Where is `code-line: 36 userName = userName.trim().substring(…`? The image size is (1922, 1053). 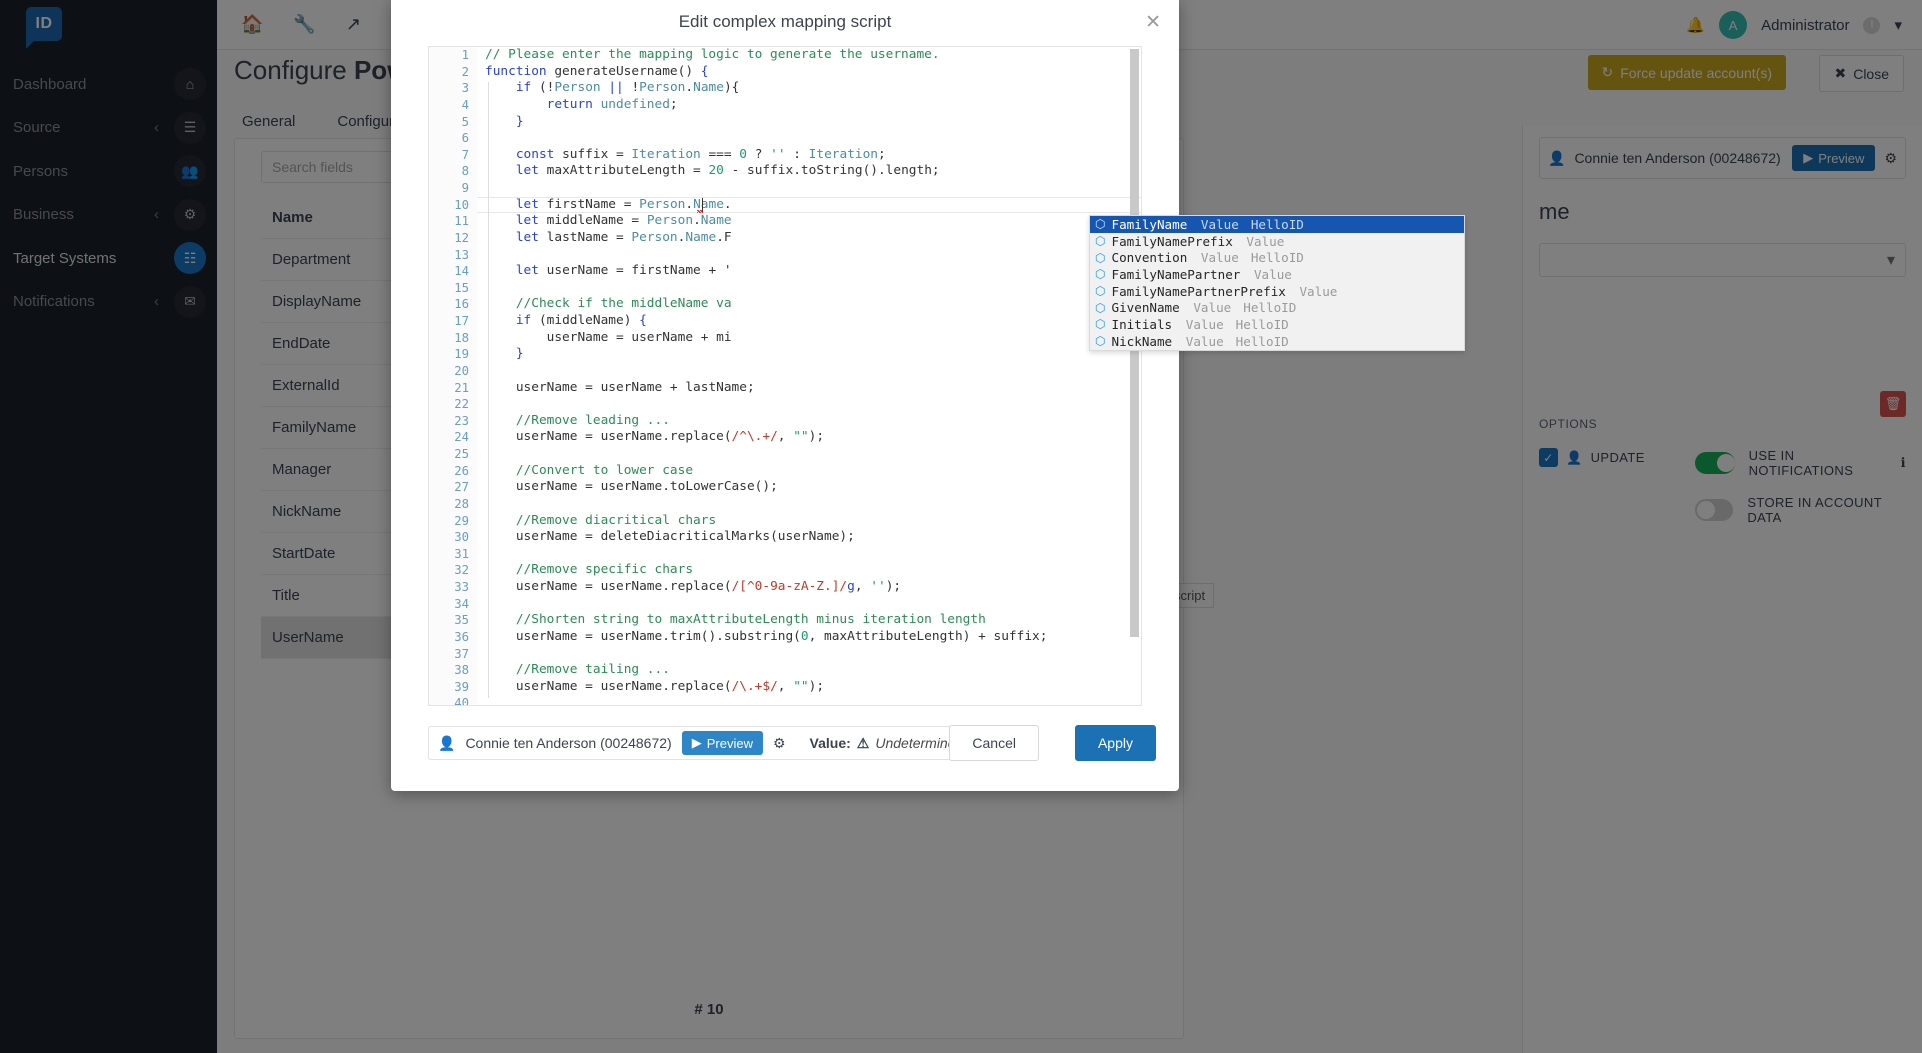 code-line: 36 userName = userName.trim().substring(… is located at coordinates (785, 637).